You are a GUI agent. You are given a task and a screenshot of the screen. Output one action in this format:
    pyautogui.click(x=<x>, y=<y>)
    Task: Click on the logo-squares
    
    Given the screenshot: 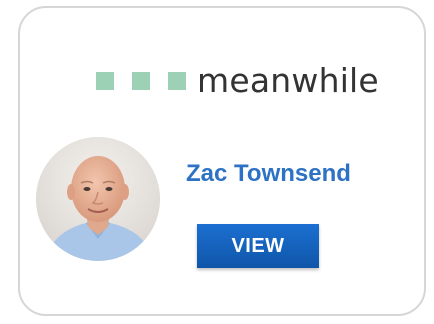 What is the action you would take?
    pyautogui.click(x=141, y=81)
    